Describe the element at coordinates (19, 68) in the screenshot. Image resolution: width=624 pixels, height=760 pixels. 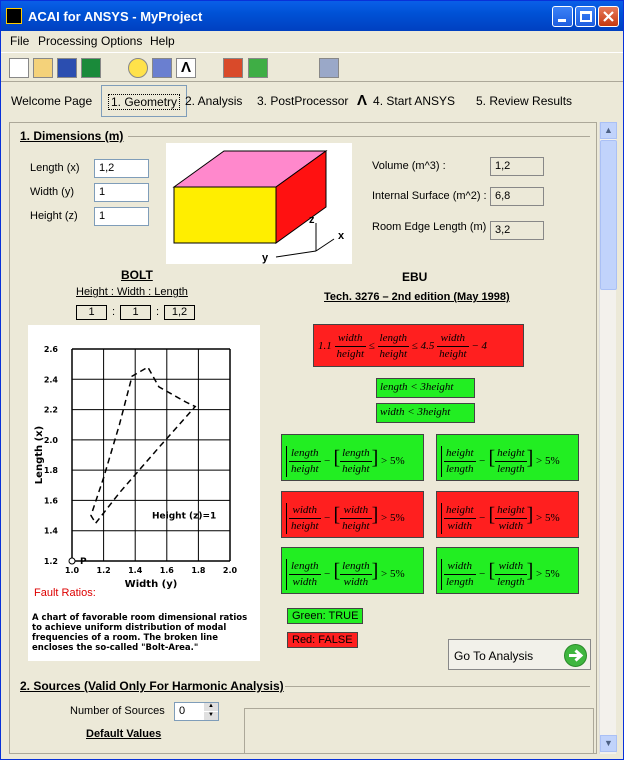
I see `new-file-icon` at that location.